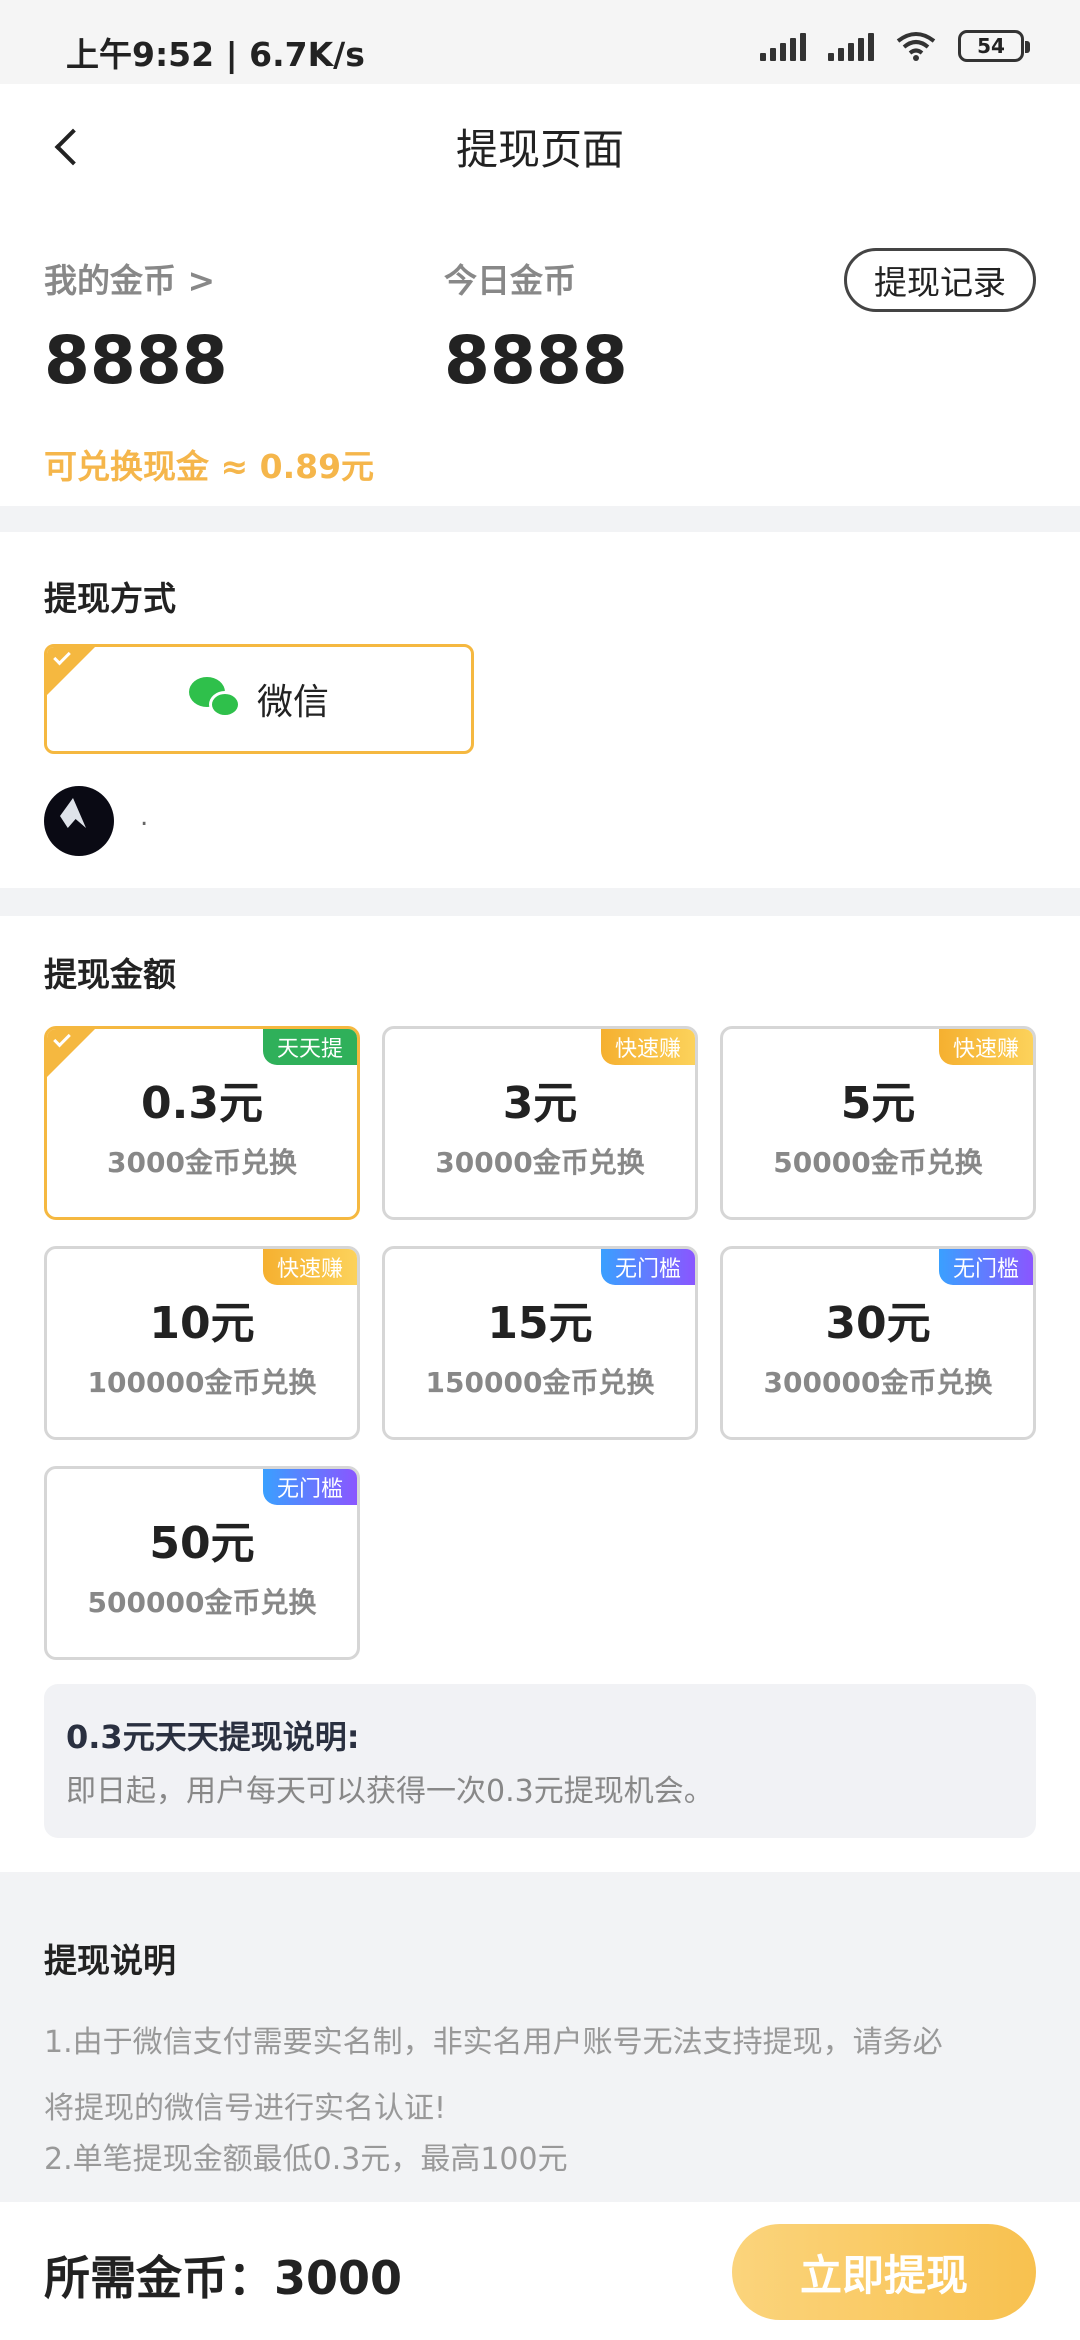 The height and width of the screenshot is (2340, 1080). What do you see at coordinates (110, 974) in the screenshot?
I see `amount-title: 提现金额` at bounding box center [110, 974].